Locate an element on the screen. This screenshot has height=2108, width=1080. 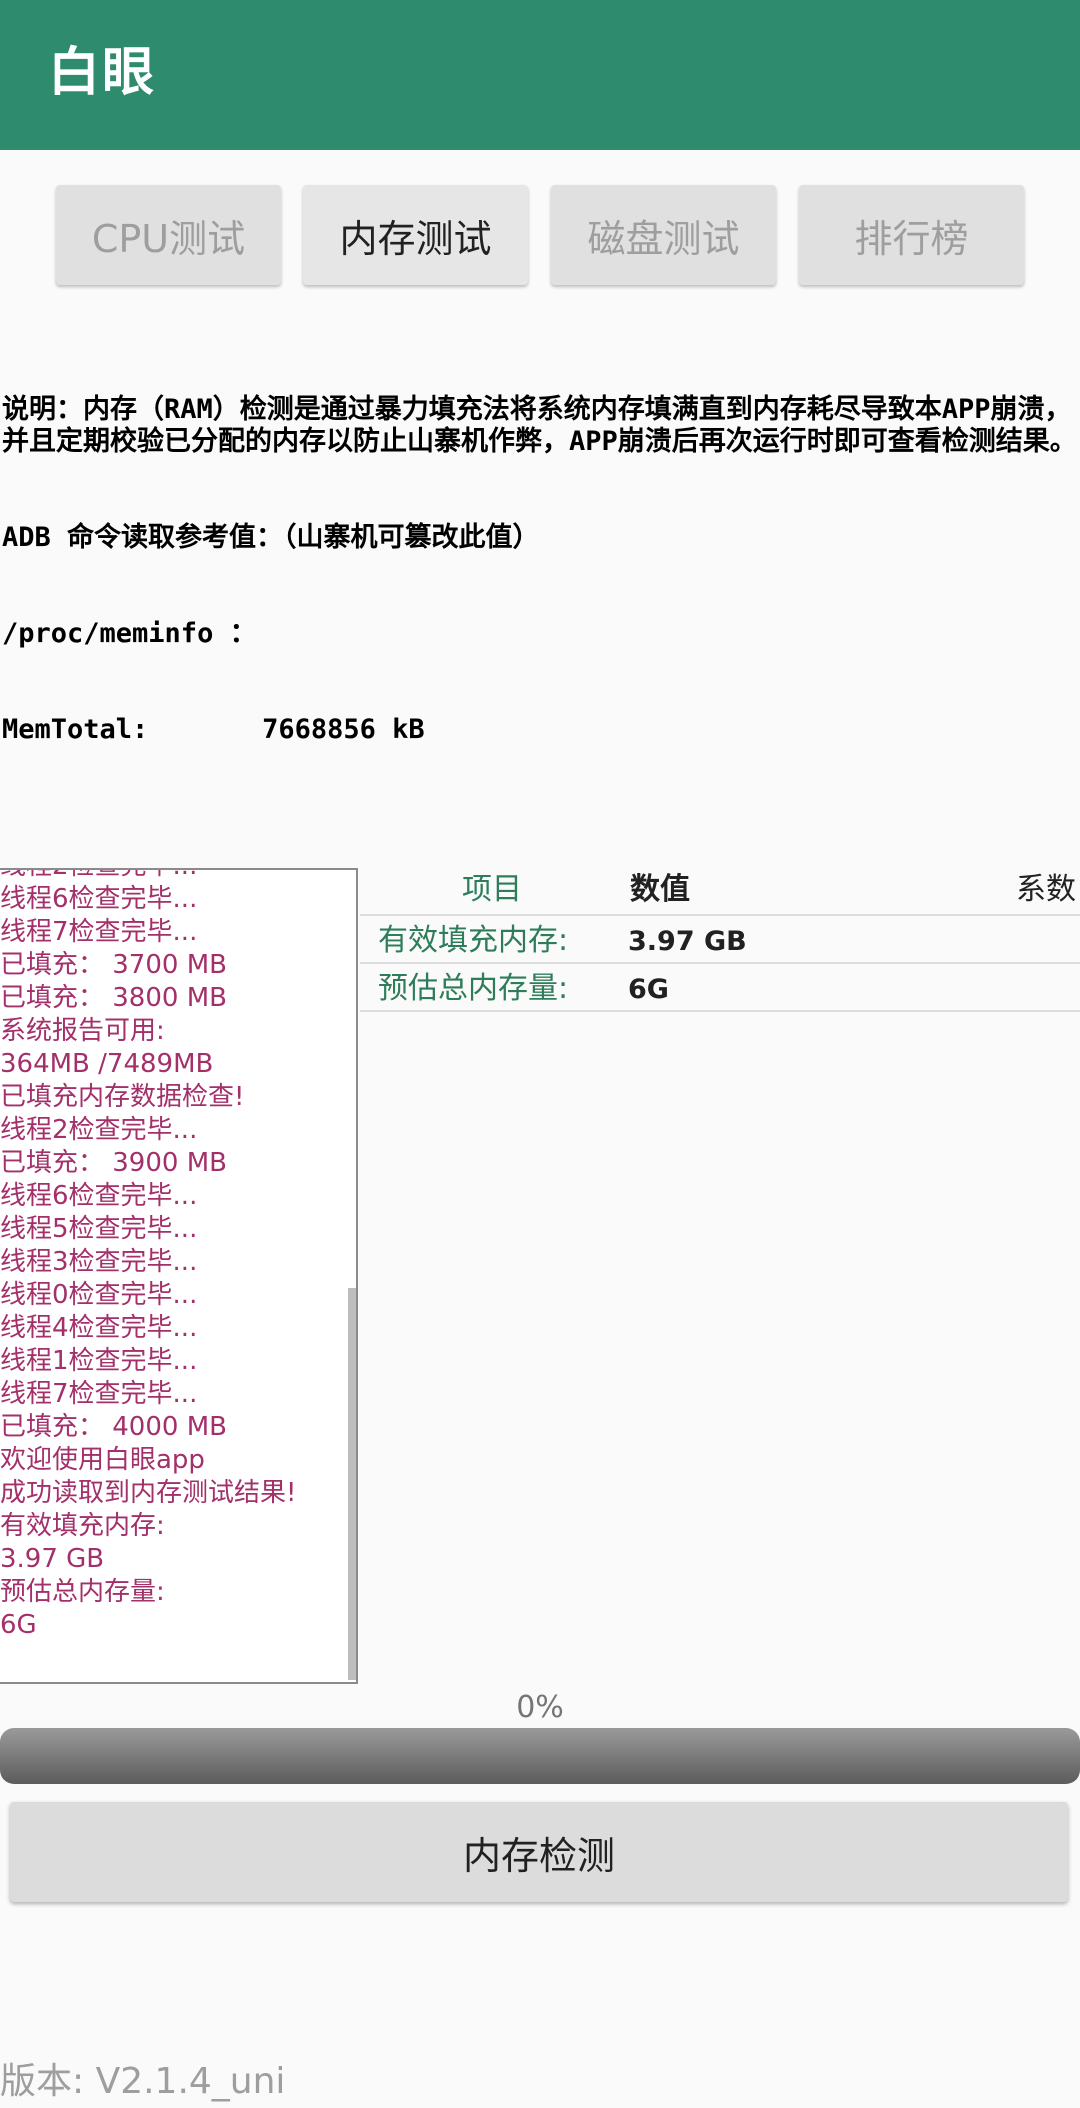
log-line: 已填充内存数据检查! is located at coordinates (122, 1097).